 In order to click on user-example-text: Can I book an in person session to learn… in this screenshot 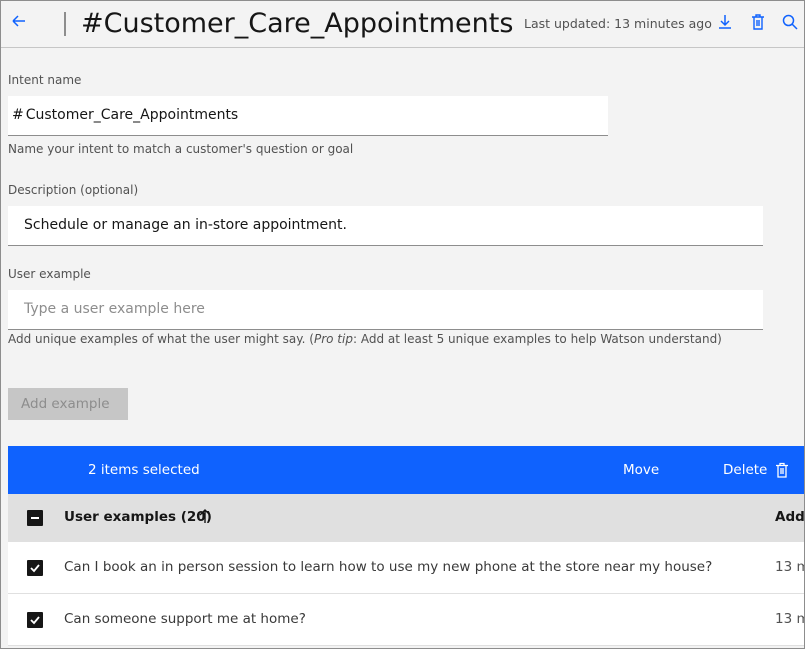, I will do `click(388, 567)`.